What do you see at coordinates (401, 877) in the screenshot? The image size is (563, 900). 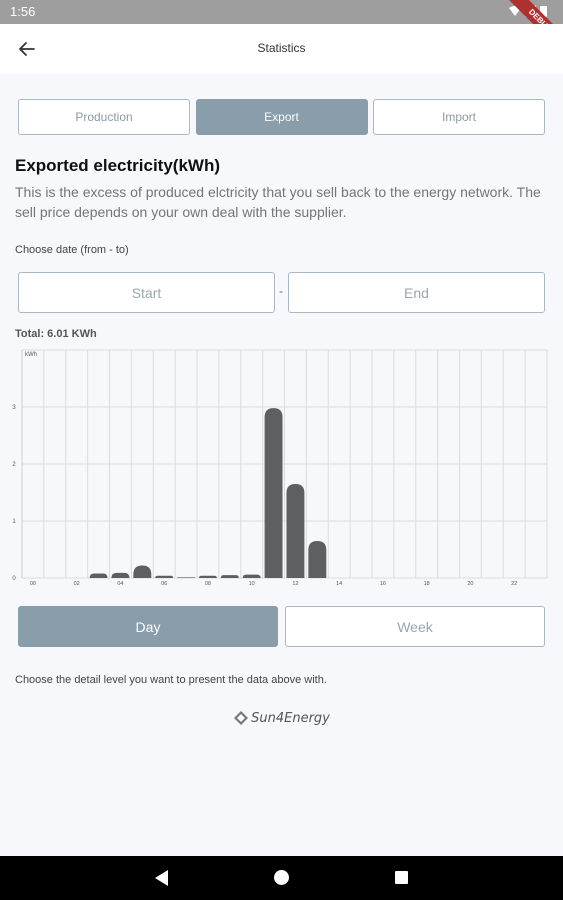 I see `nav-recents-icon` at bounding box center [401, 877].